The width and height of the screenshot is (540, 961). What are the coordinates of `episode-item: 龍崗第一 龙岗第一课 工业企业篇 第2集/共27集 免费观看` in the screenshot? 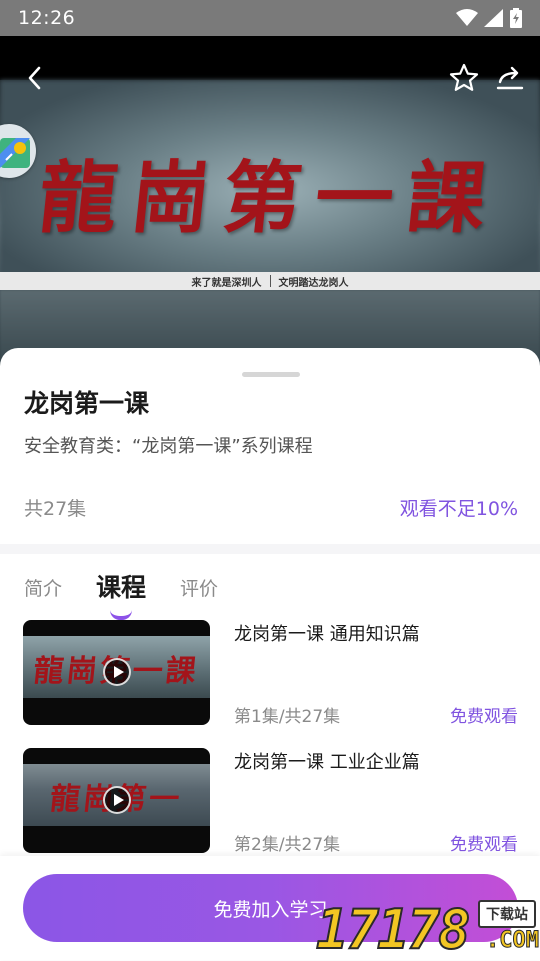 It's located at (270, 801).